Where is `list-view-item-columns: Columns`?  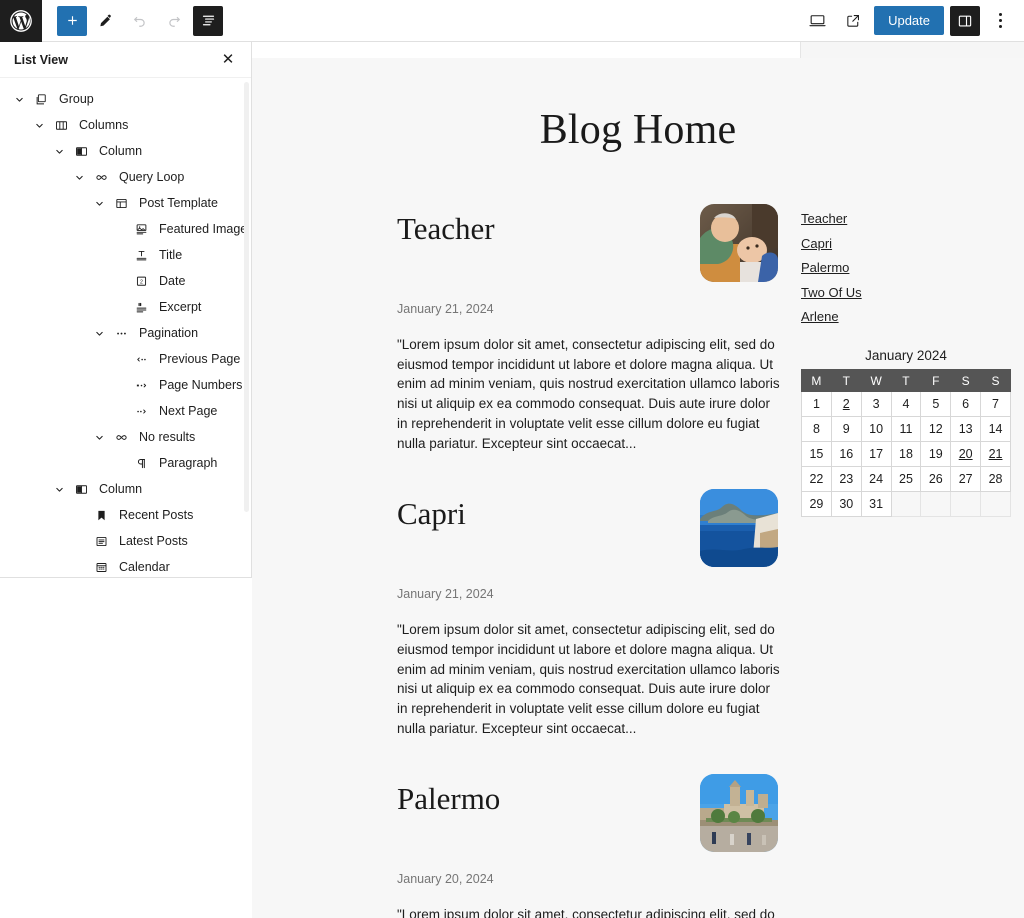 list-view-item-columns: Columns is located at coordinates (125, 125).